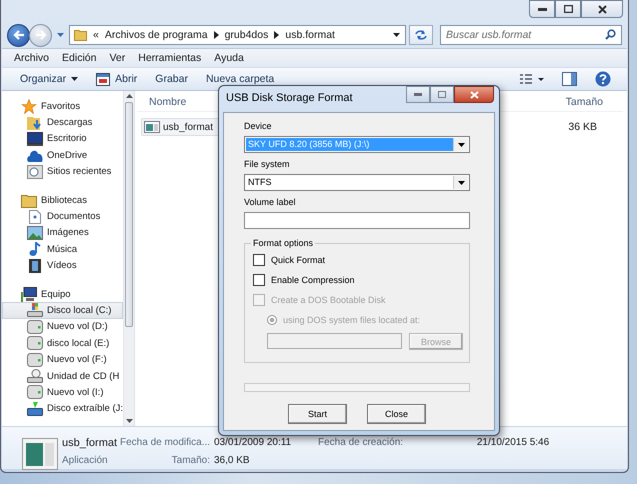  I want to click on field-label: File system, so click(267, 164).